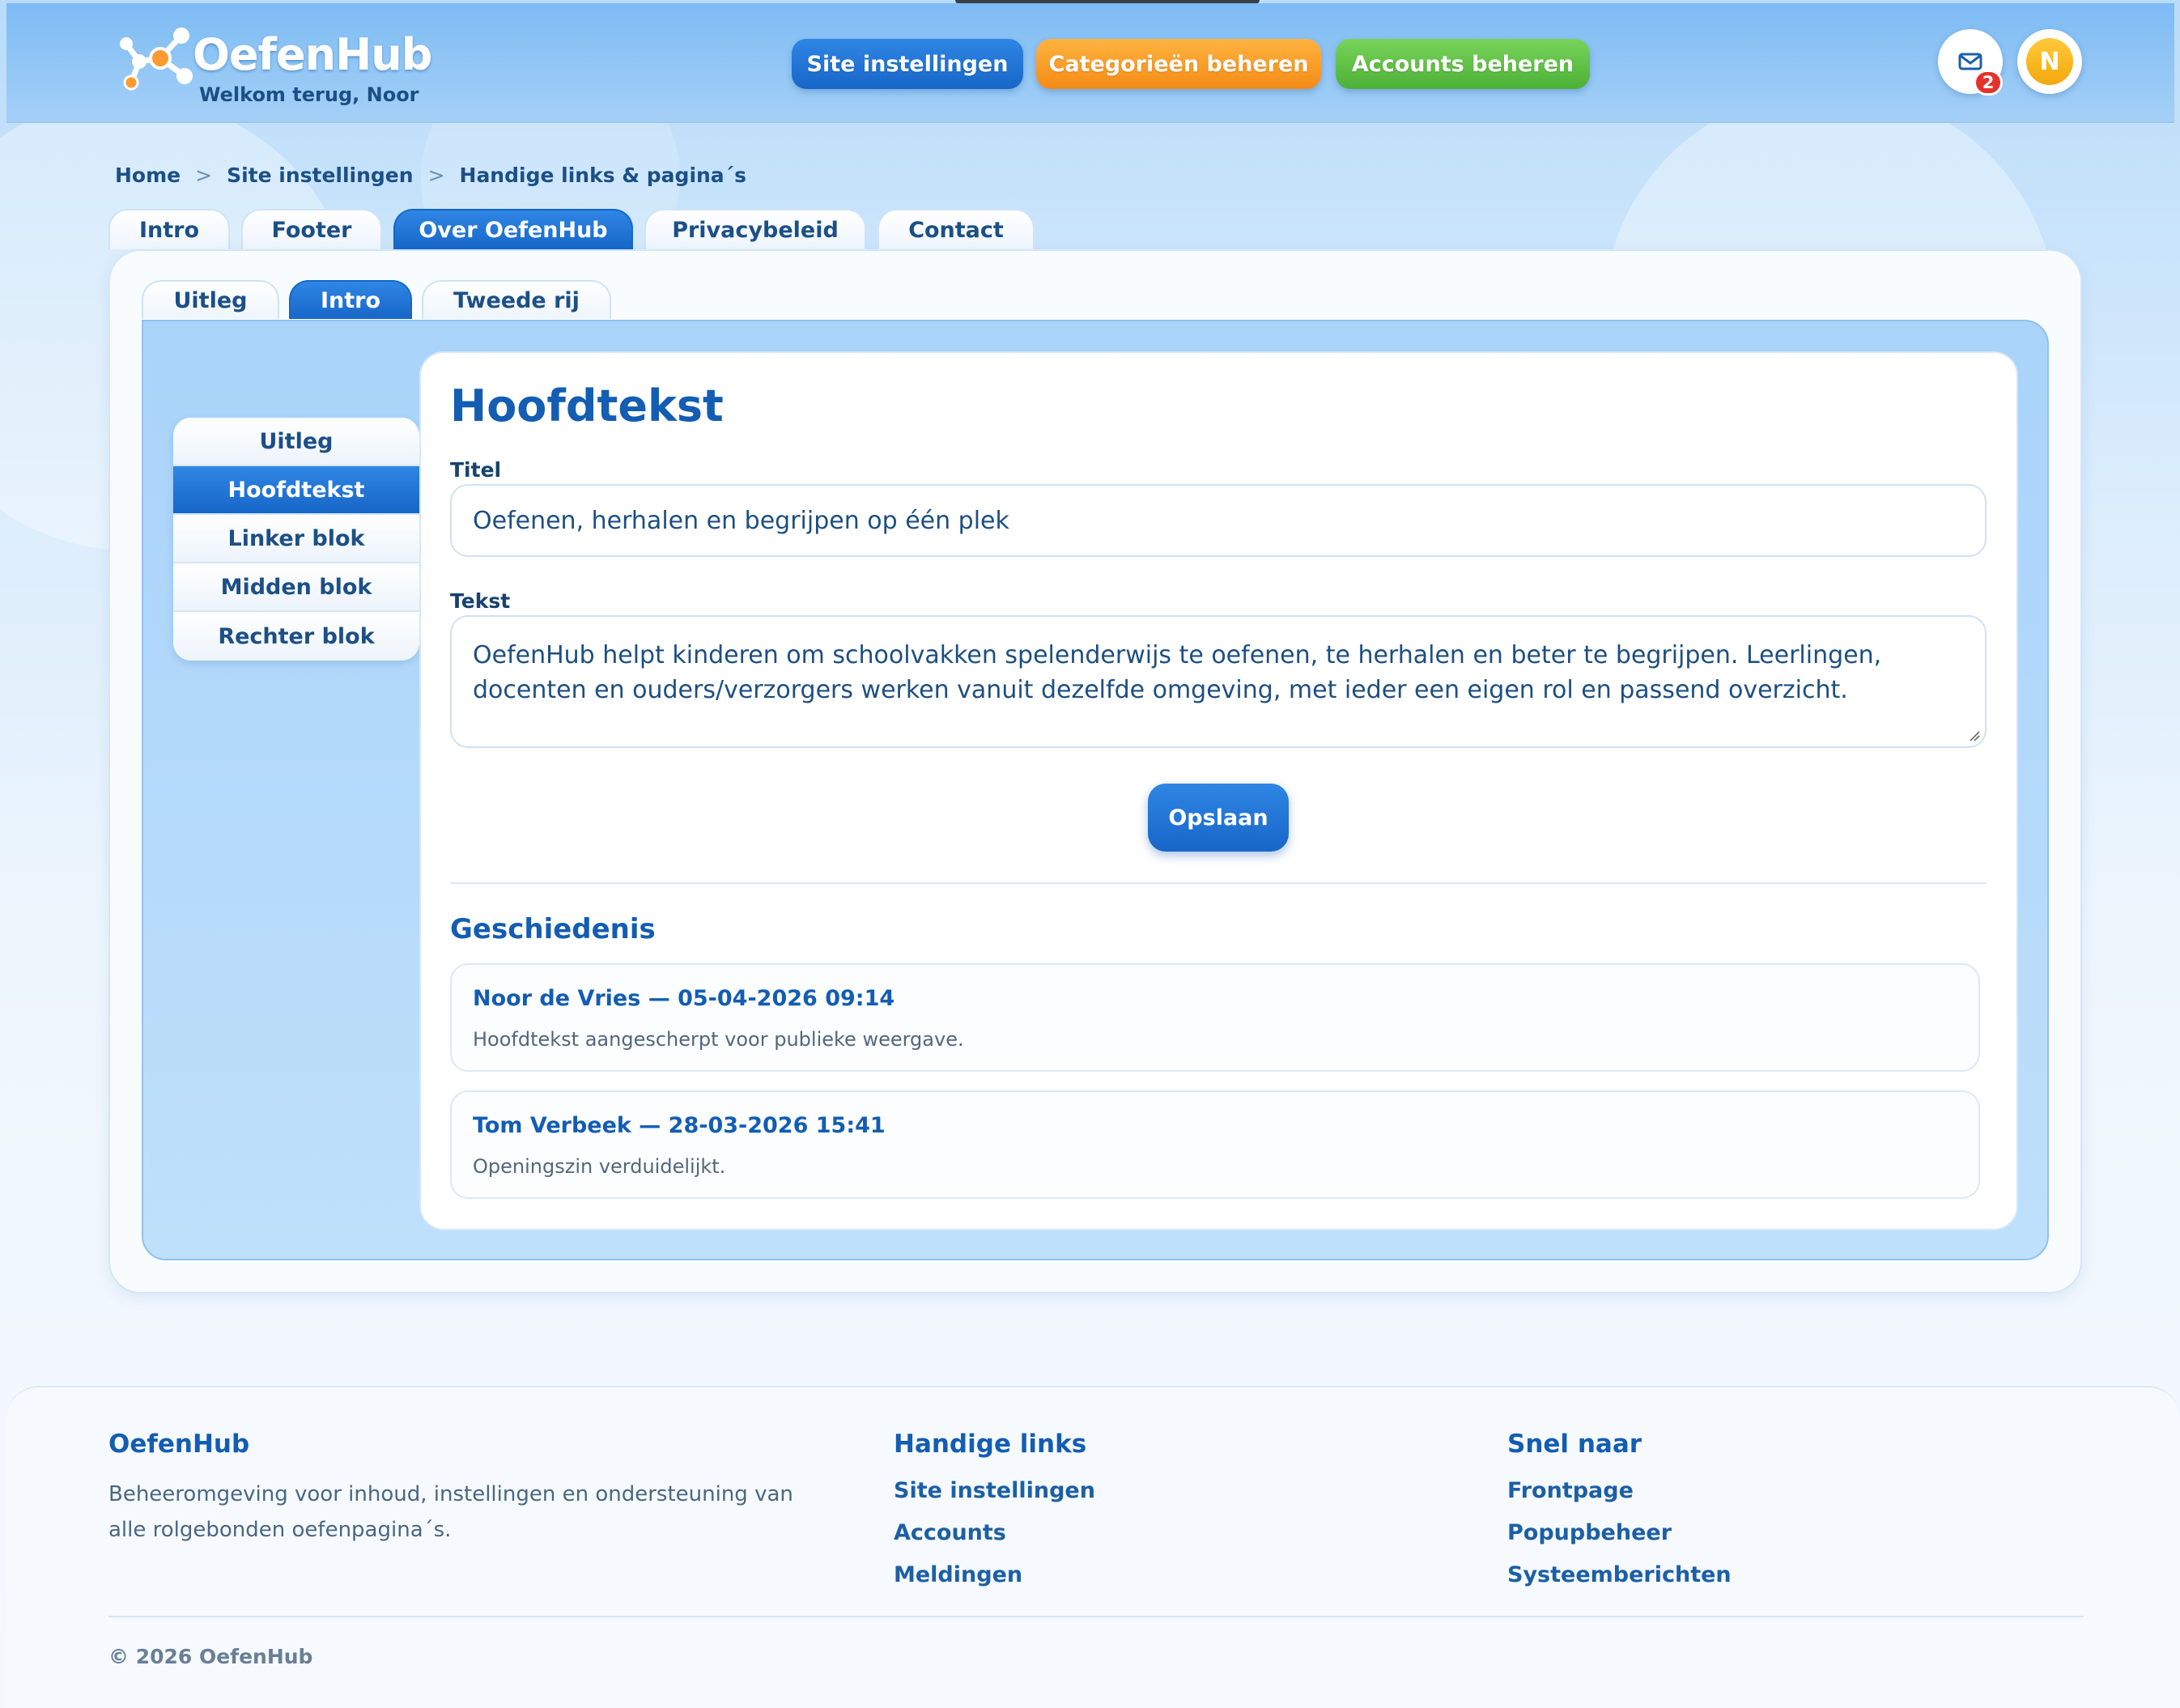  I want to click on footer-link-systeemberichten: Systeemberichten, so click(1619, 1574).